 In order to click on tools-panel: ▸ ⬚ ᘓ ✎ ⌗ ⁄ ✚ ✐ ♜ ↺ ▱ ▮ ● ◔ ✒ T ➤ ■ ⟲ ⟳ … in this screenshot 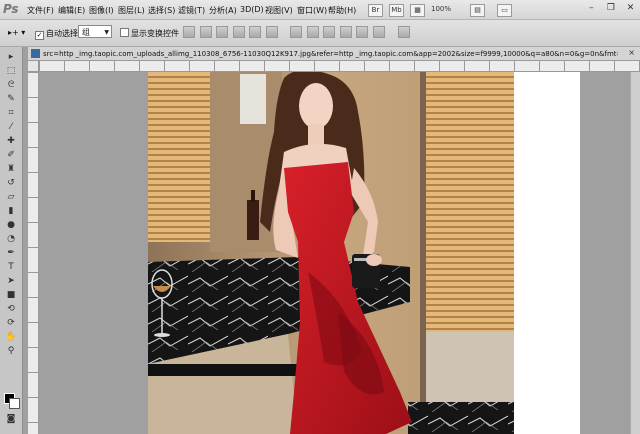, I will do `click(11, 240)`.